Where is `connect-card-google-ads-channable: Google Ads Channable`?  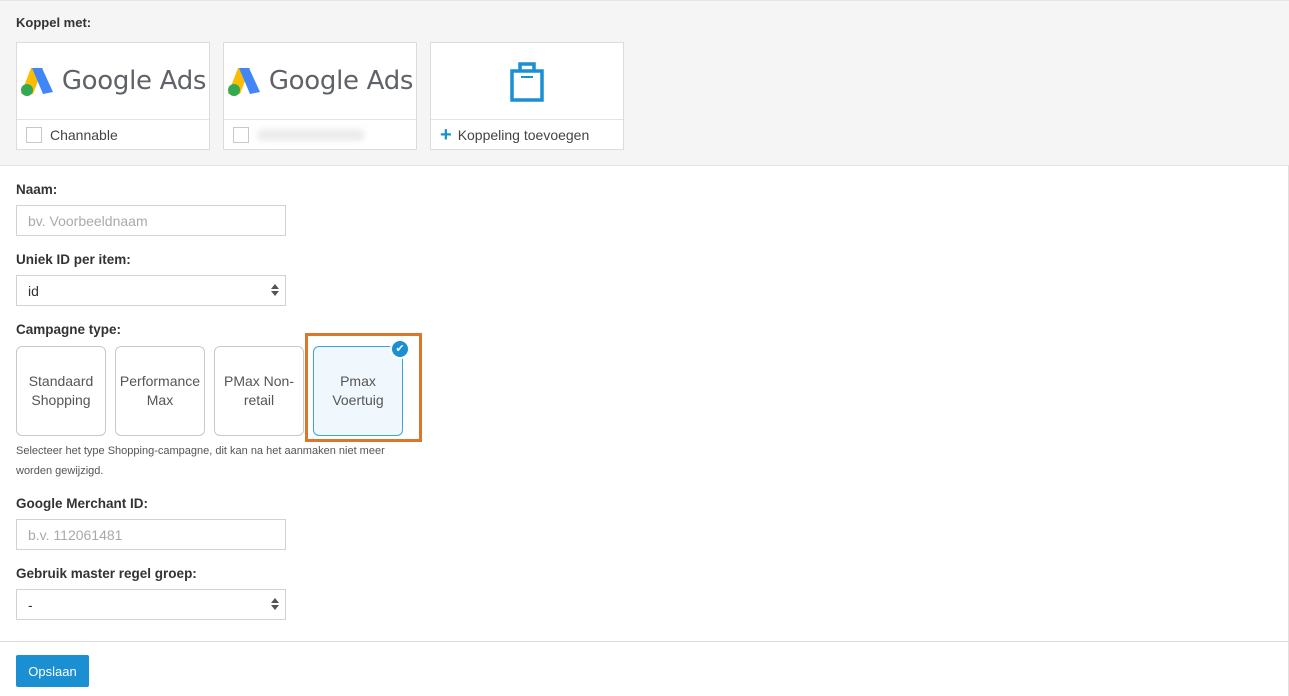
connect-card-google-ads-channable: Google Ads Channable is located at coordinates (113, 96).